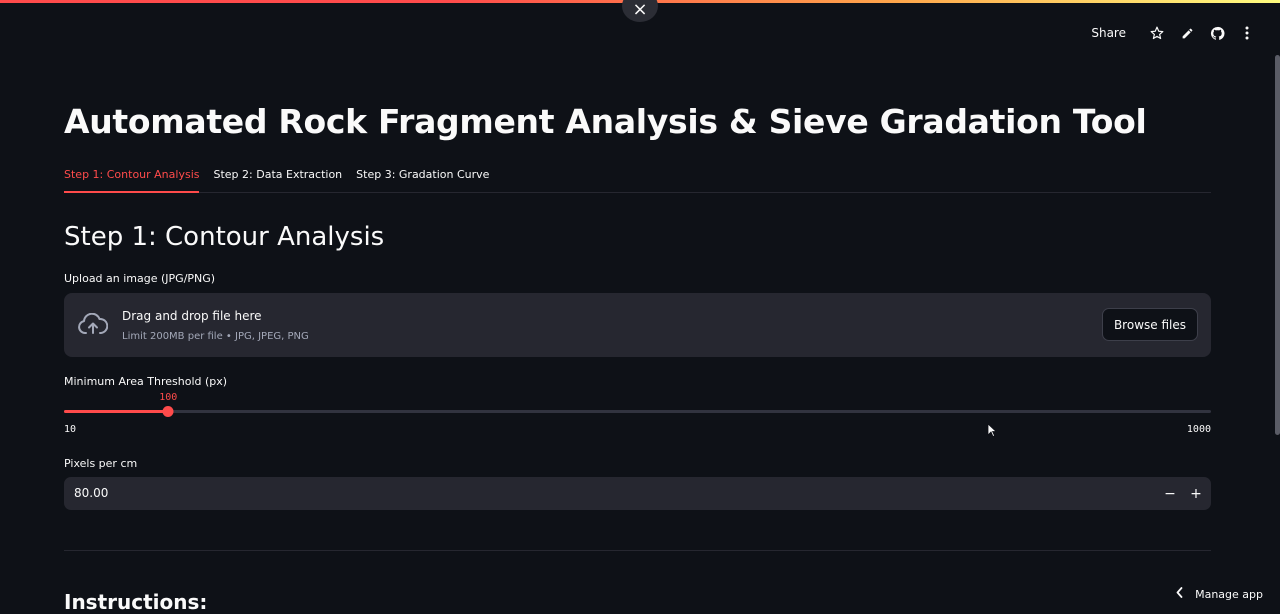 Image resolution: width=1280 pixels, height=614 pixels. I want to click on decrement-button: −, so click(1170, 493).